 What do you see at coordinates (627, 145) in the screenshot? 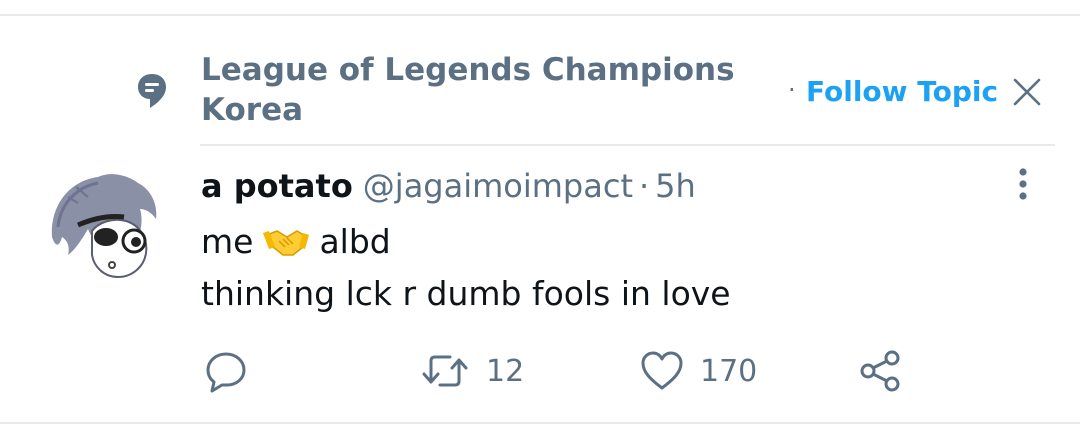
I see `topic-divider` at bounding box center [627, 145].